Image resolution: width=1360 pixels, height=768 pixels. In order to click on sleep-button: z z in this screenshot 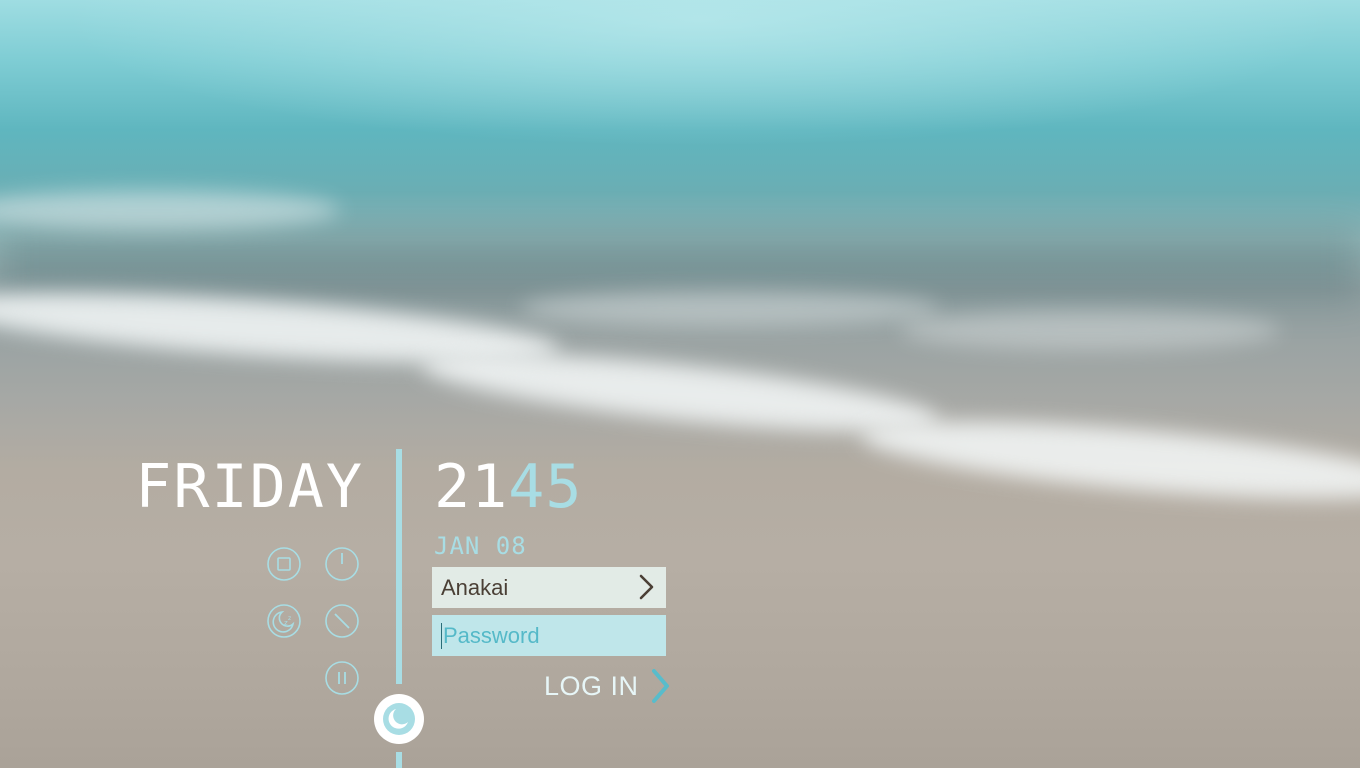, I will do `click(284, 621)`.